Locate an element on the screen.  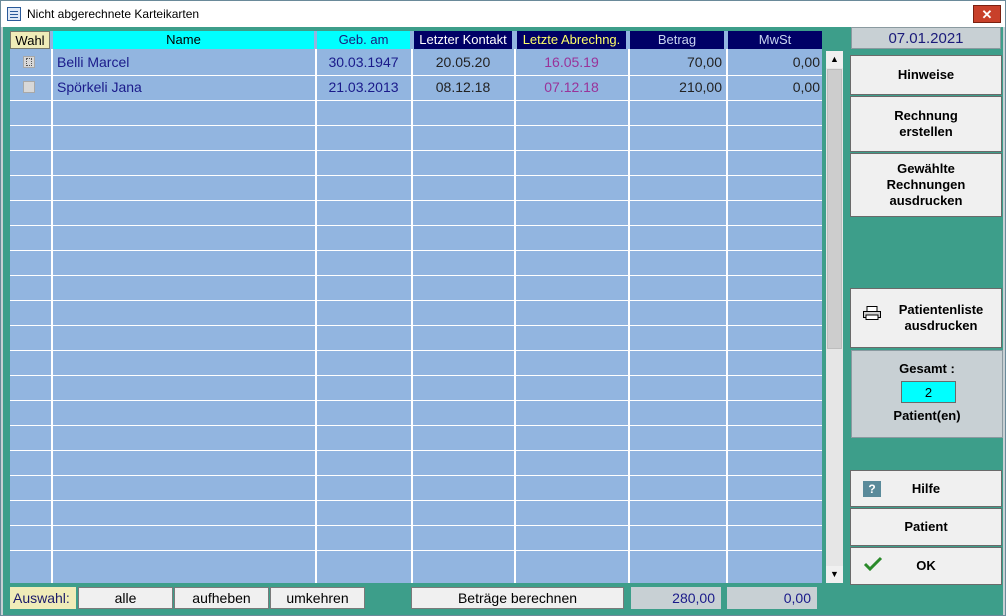
scroll-thumb is located at coordinates (834, 209).